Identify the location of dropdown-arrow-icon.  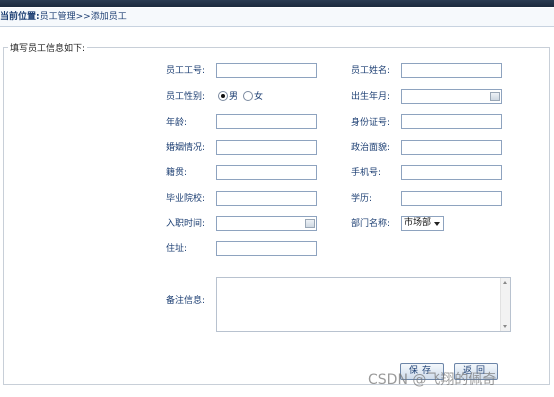
(437, 224).